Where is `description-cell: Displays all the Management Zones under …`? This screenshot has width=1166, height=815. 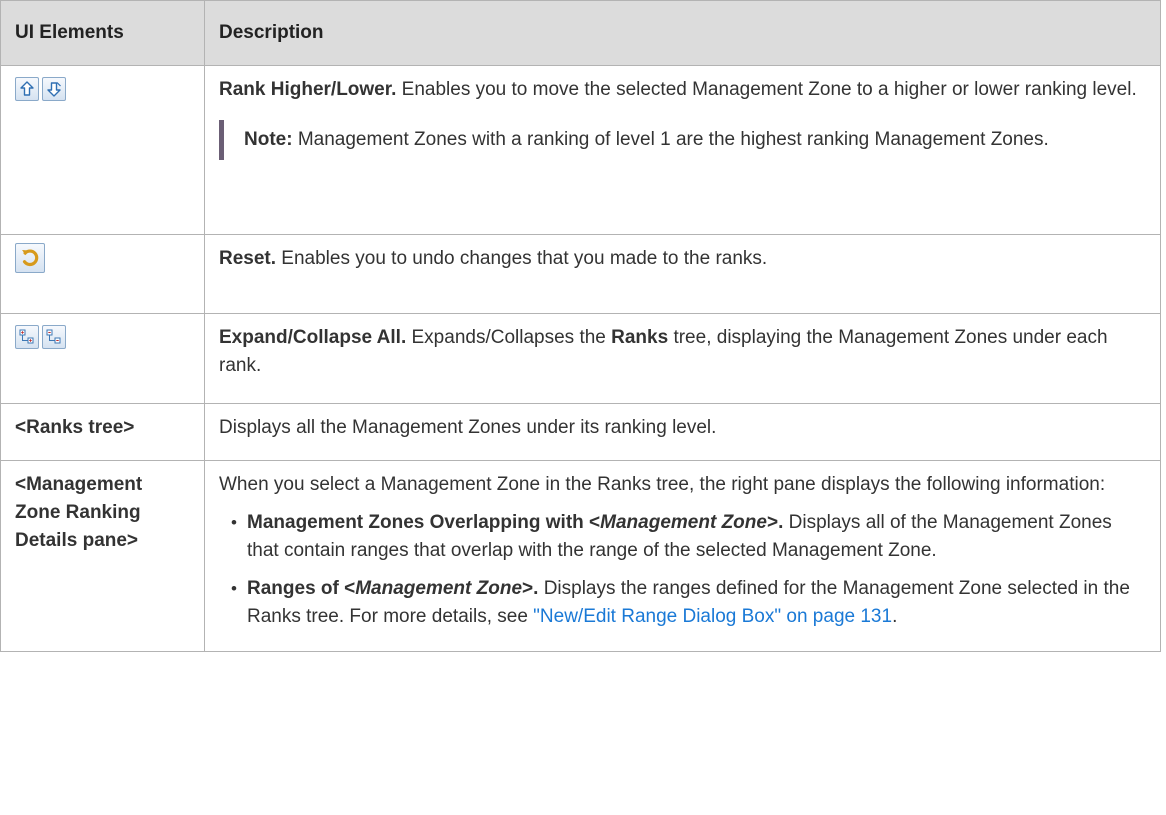 description-cell: Displays all the Management Zones under … is located at coordinates (682, 432).